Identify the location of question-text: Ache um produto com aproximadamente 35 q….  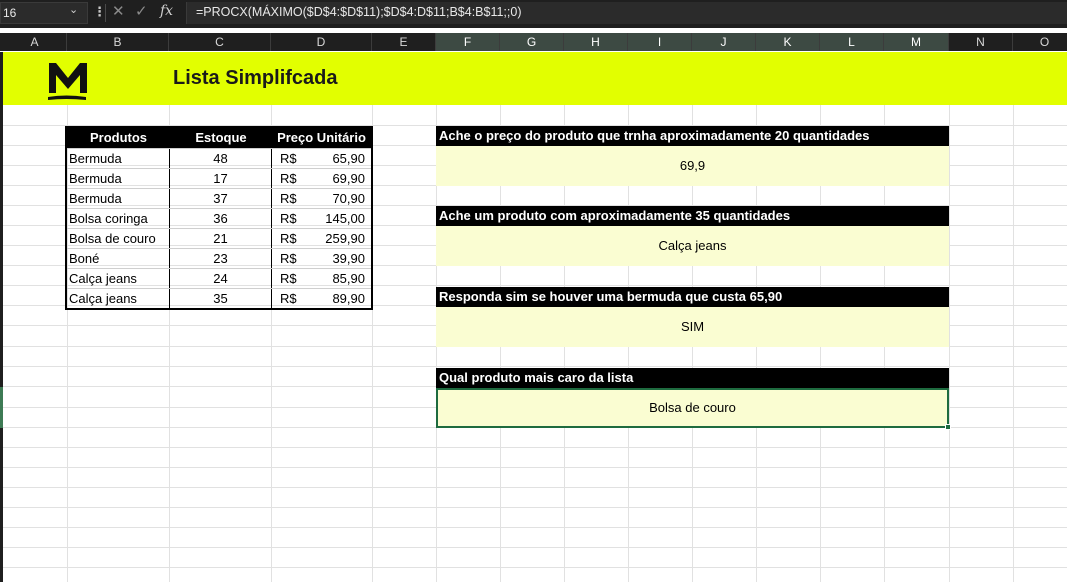
(692, 216).